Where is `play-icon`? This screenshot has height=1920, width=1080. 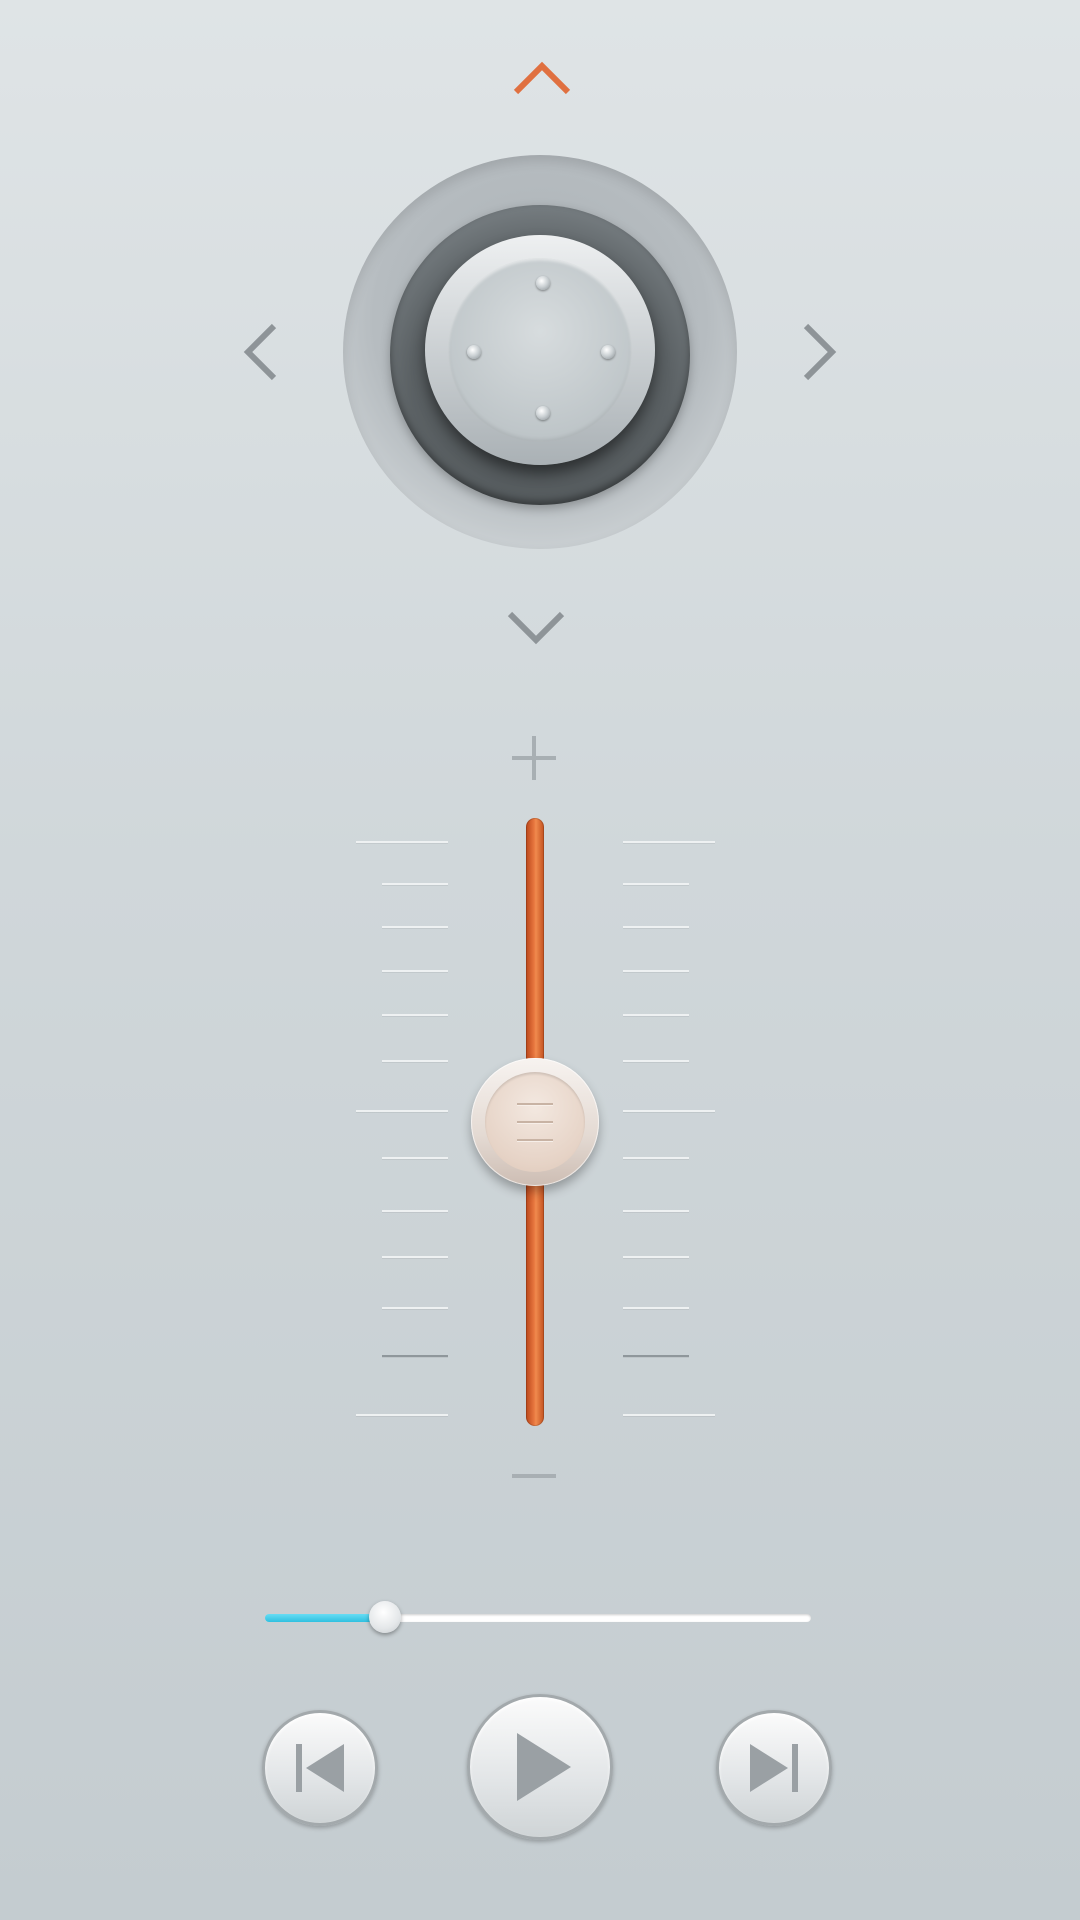
play-icon is located at coordinates (544, 1767).